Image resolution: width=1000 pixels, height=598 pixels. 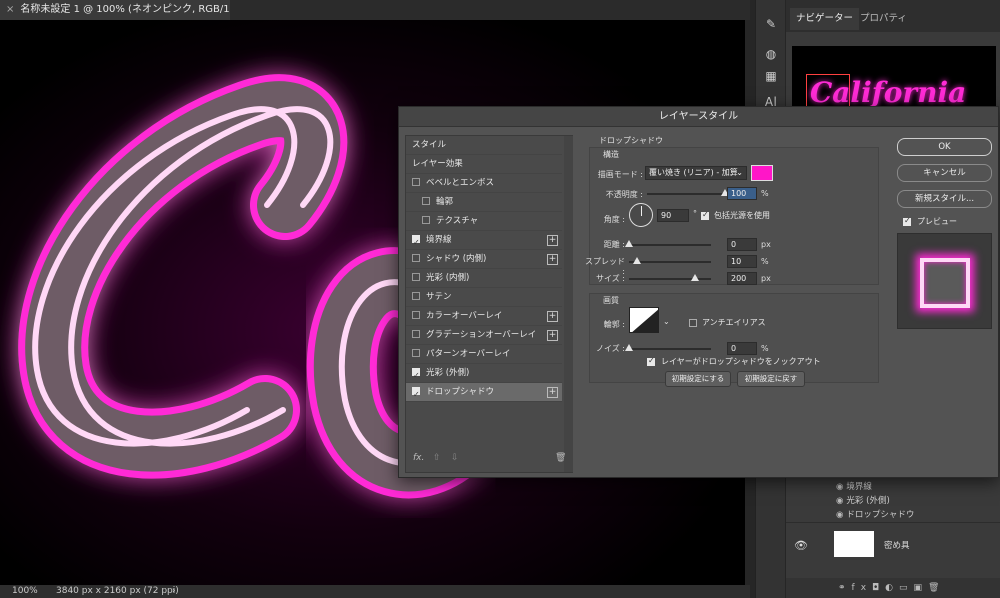 What do you see at coordinates (696, 173) in the screenshot?
I see `blend-mode-select: 覆い焼き (リニア) - 加算 ⌄` at bounding box center [696, 173].